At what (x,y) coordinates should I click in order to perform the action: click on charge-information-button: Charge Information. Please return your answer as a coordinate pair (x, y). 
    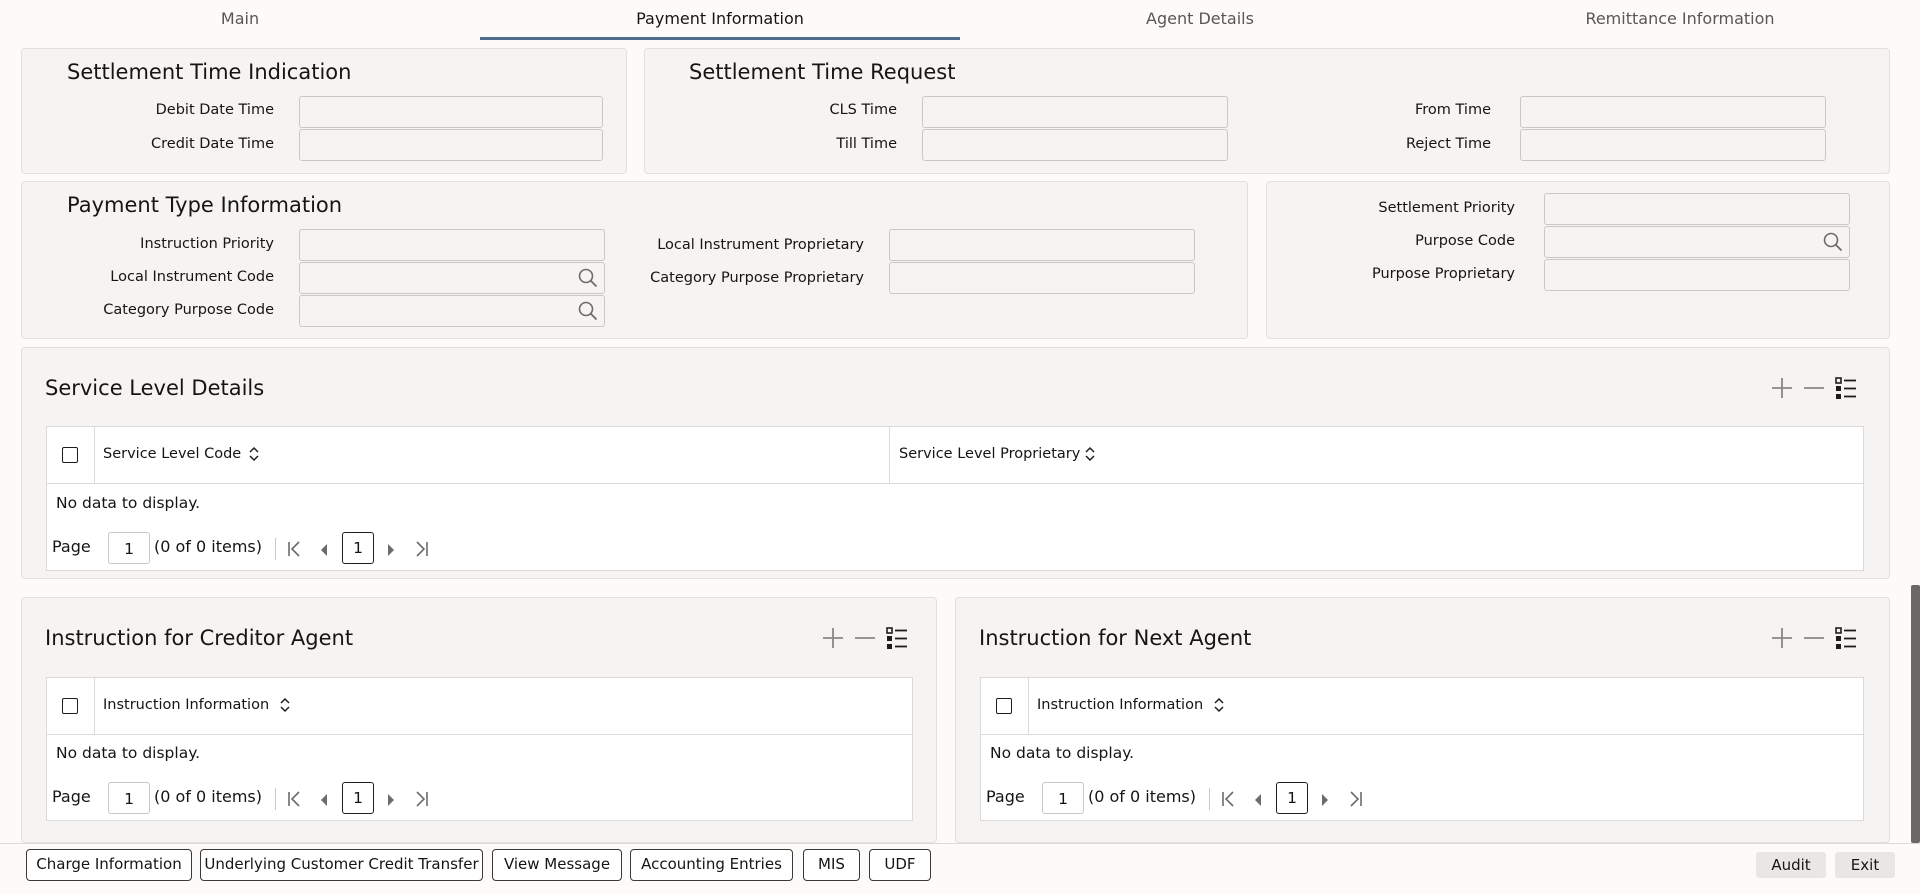
    Looking at the image, I should click on (109, 865).